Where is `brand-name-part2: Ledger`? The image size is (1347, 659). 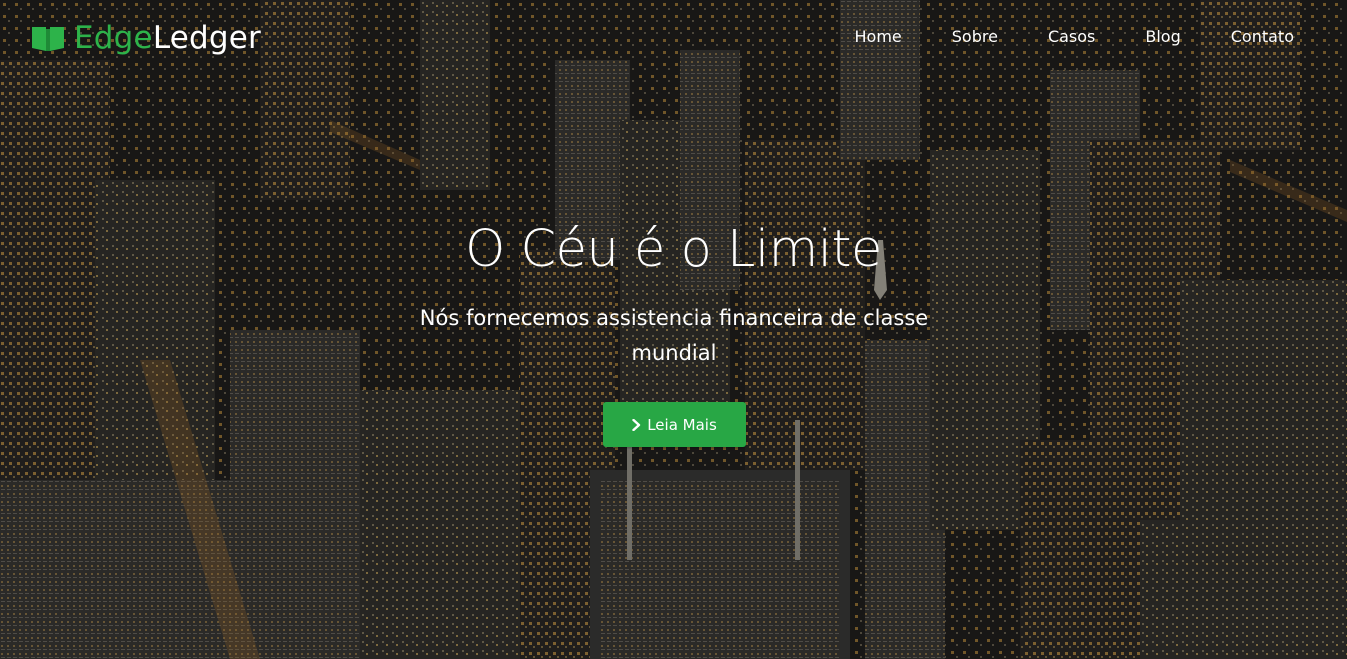 brand-name-part2: Ledger is located at coordinates (206, 38).